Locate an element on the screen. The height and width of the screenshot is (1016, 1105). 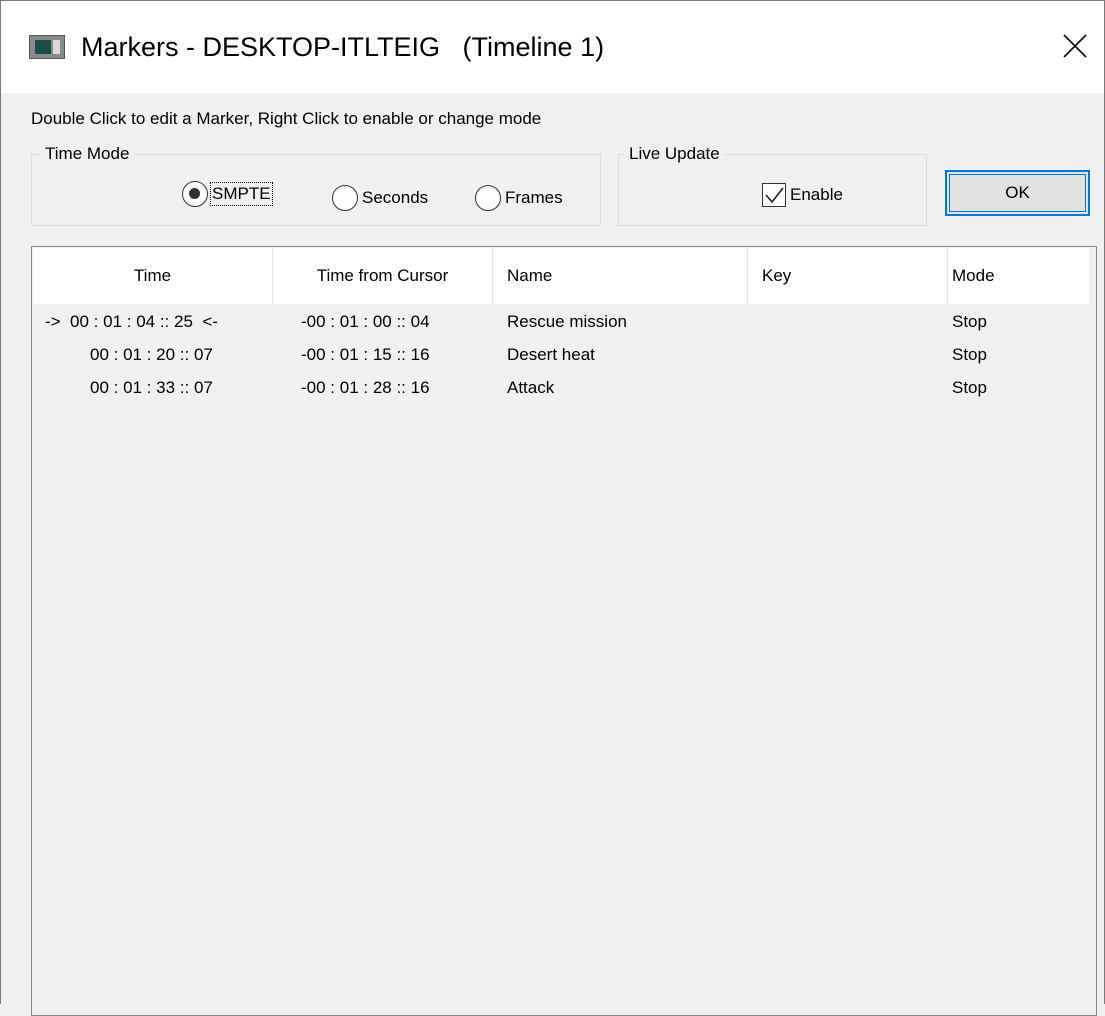
radio-frames: Frames is located at coordinates (519, 198).